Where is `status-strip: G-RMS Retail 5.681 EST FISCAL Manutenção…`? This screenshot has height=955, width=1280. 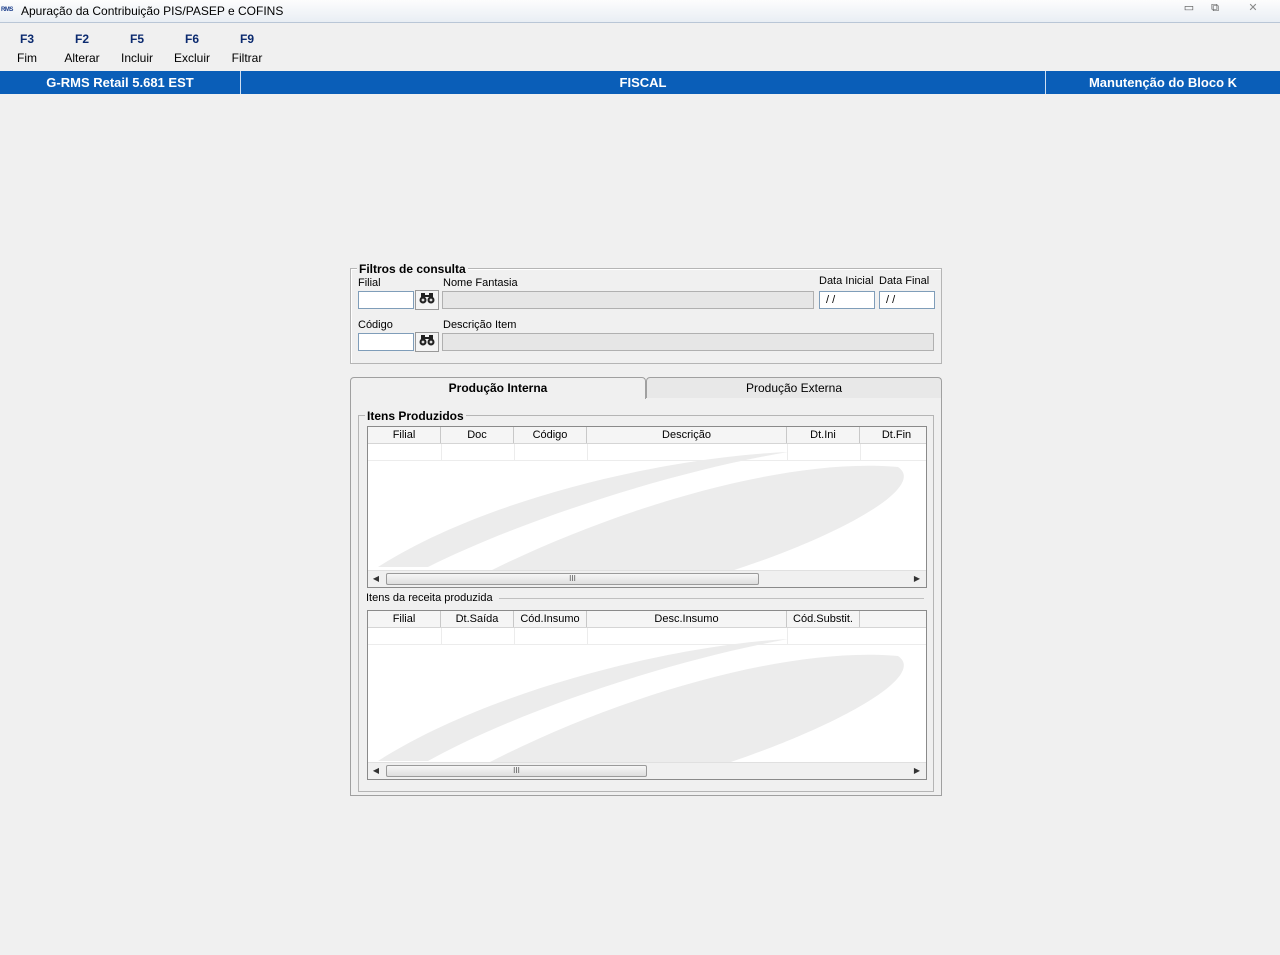 status-strip: G-RMS Retail 5.681 EST FISCAL Manutenção… is located at coordinates (640, 82).